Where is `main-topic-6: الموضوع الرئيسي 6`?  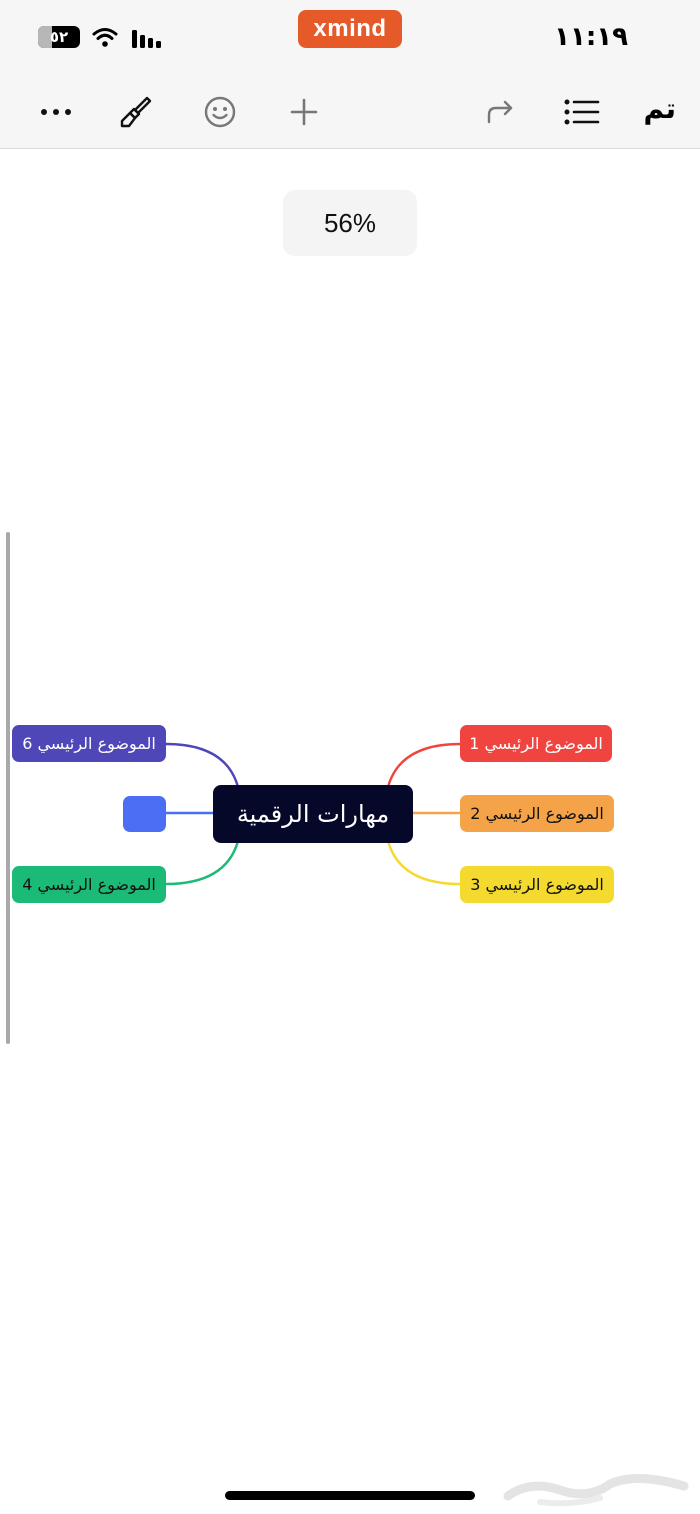
main-topic-6: الموضوع الرئيسي 6 is located at coordinates (89, 743).